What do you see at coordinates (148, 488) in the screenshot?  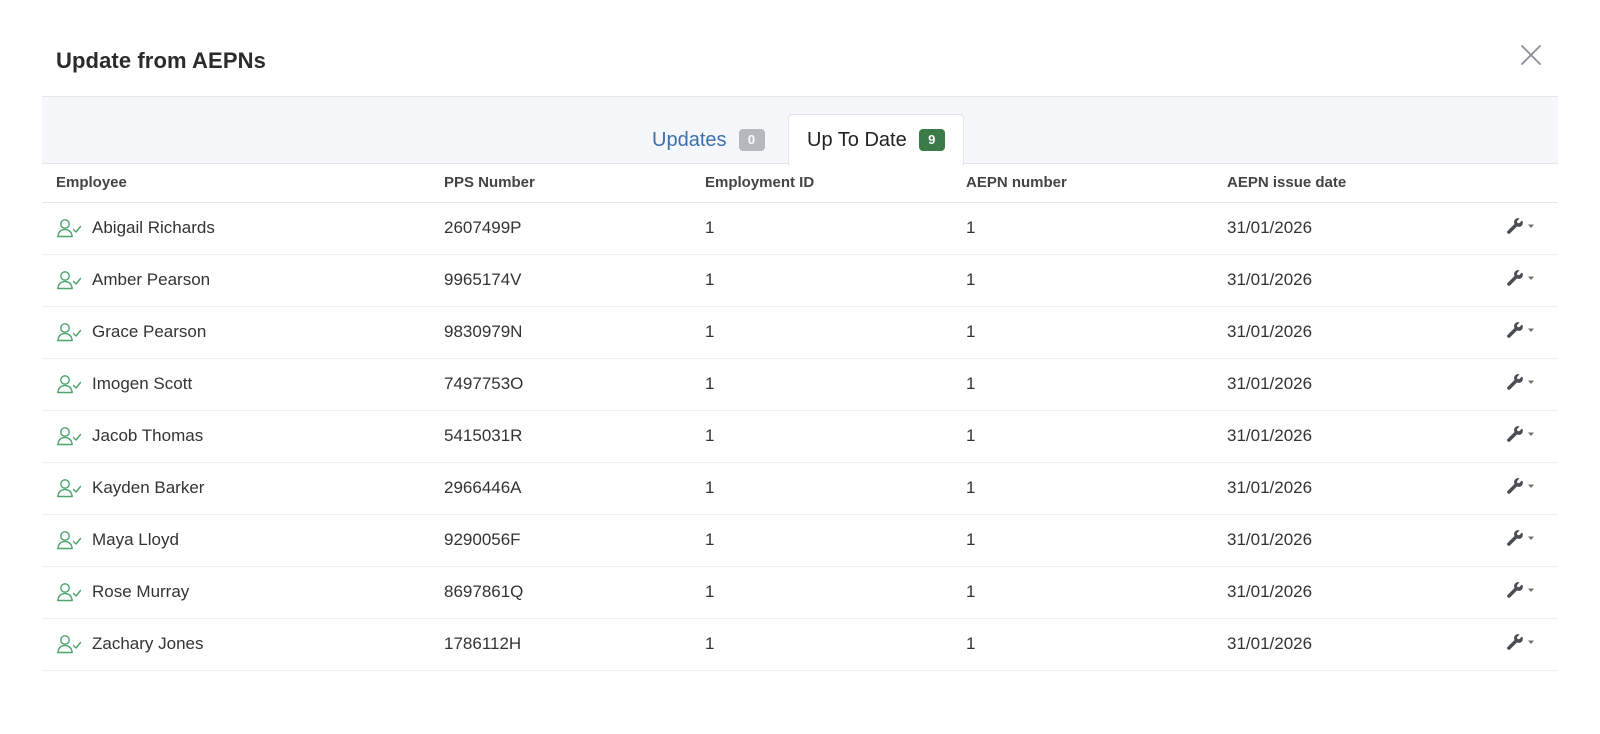 I see `employee-name: Kayden Barker` at bounding box center [148, 488].